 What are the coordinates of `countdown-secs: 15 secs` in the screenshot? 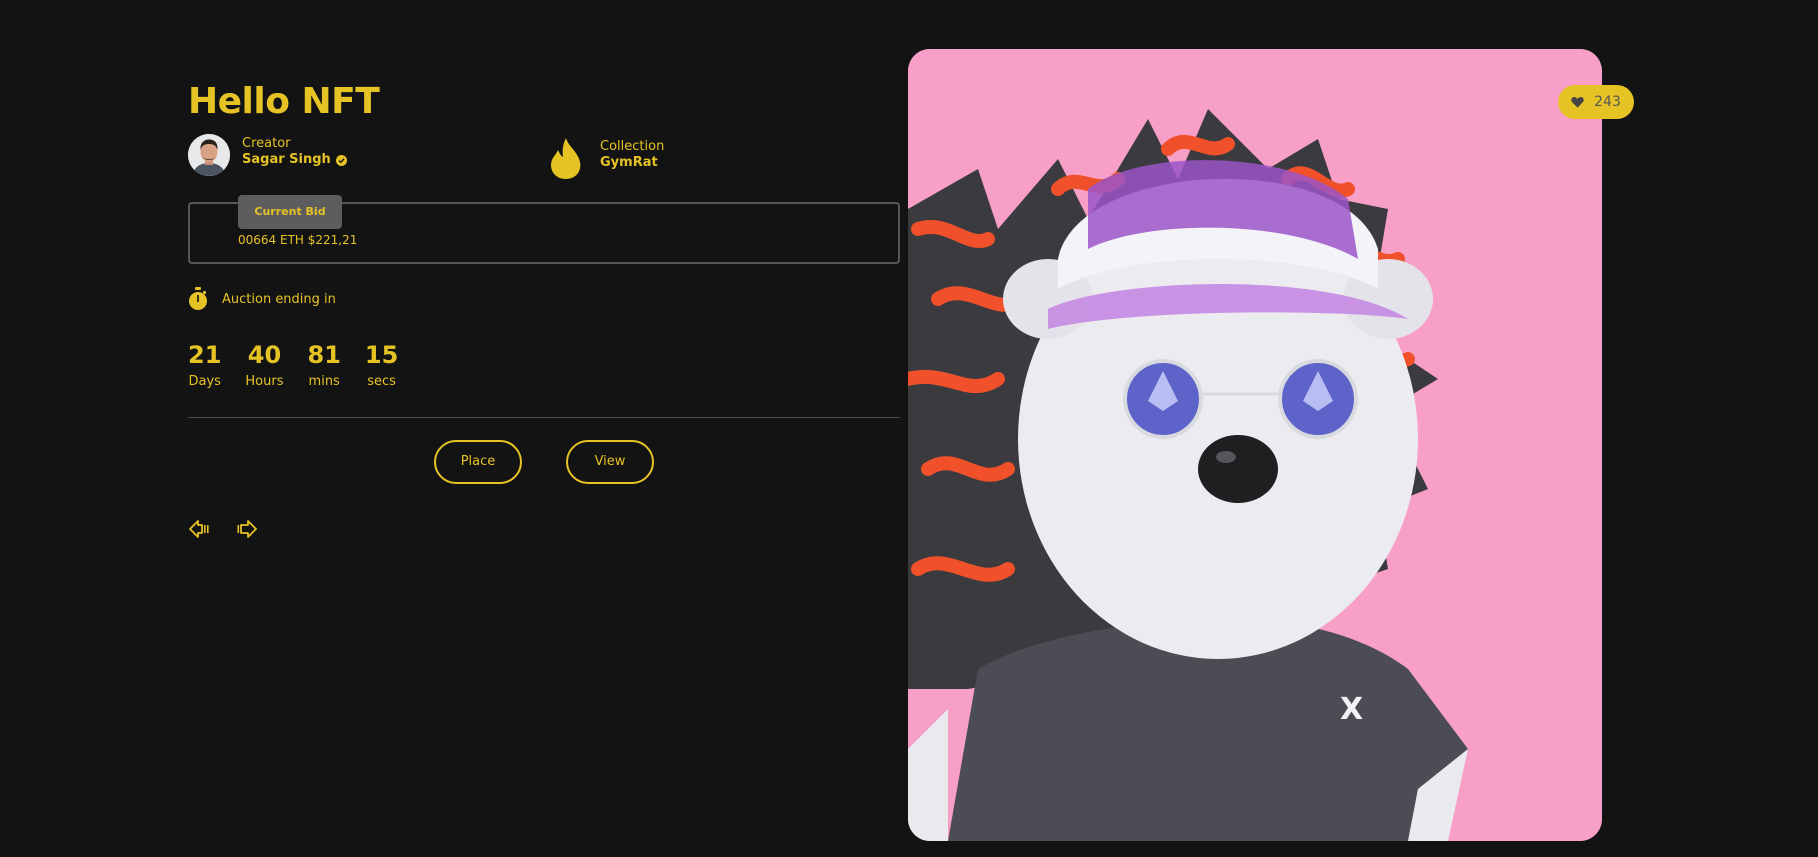 It's located at (381, 364).